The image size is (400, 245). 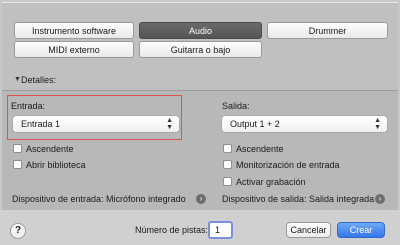 What do you see at coordinates (271, 182) in the screenshot?
I see `record-enable-label: Activar grabación` at bounding box center [271, 182].